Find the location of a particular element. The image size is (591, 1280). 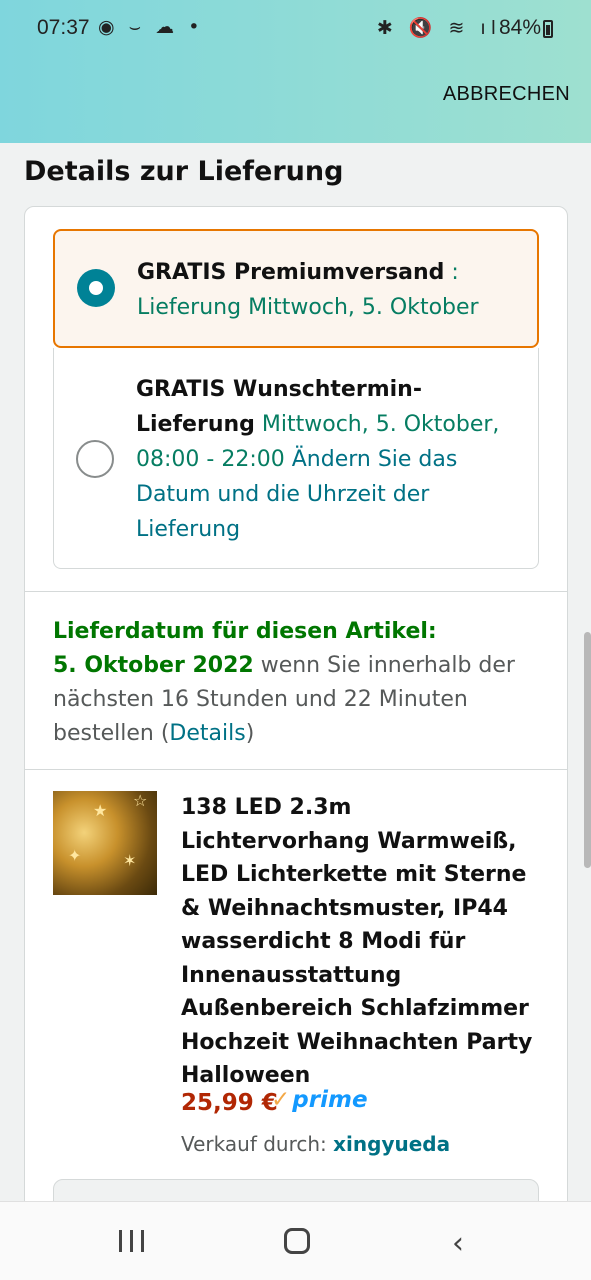

prime-badge: ✓prime is located at coordinates (319, 1100).